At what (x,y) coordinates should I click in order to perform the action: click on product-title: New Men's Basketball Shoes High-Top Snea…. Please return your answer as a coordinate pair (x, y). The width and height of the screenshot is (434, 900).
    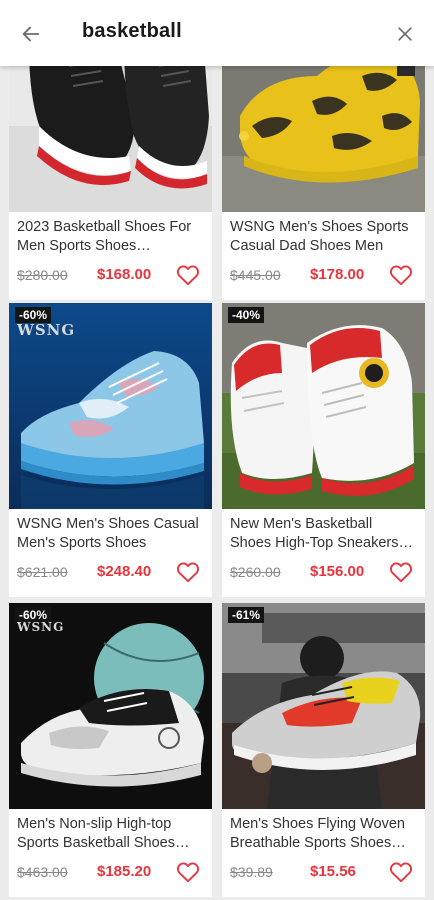
    Looking at the image, I should click on (323, 533).